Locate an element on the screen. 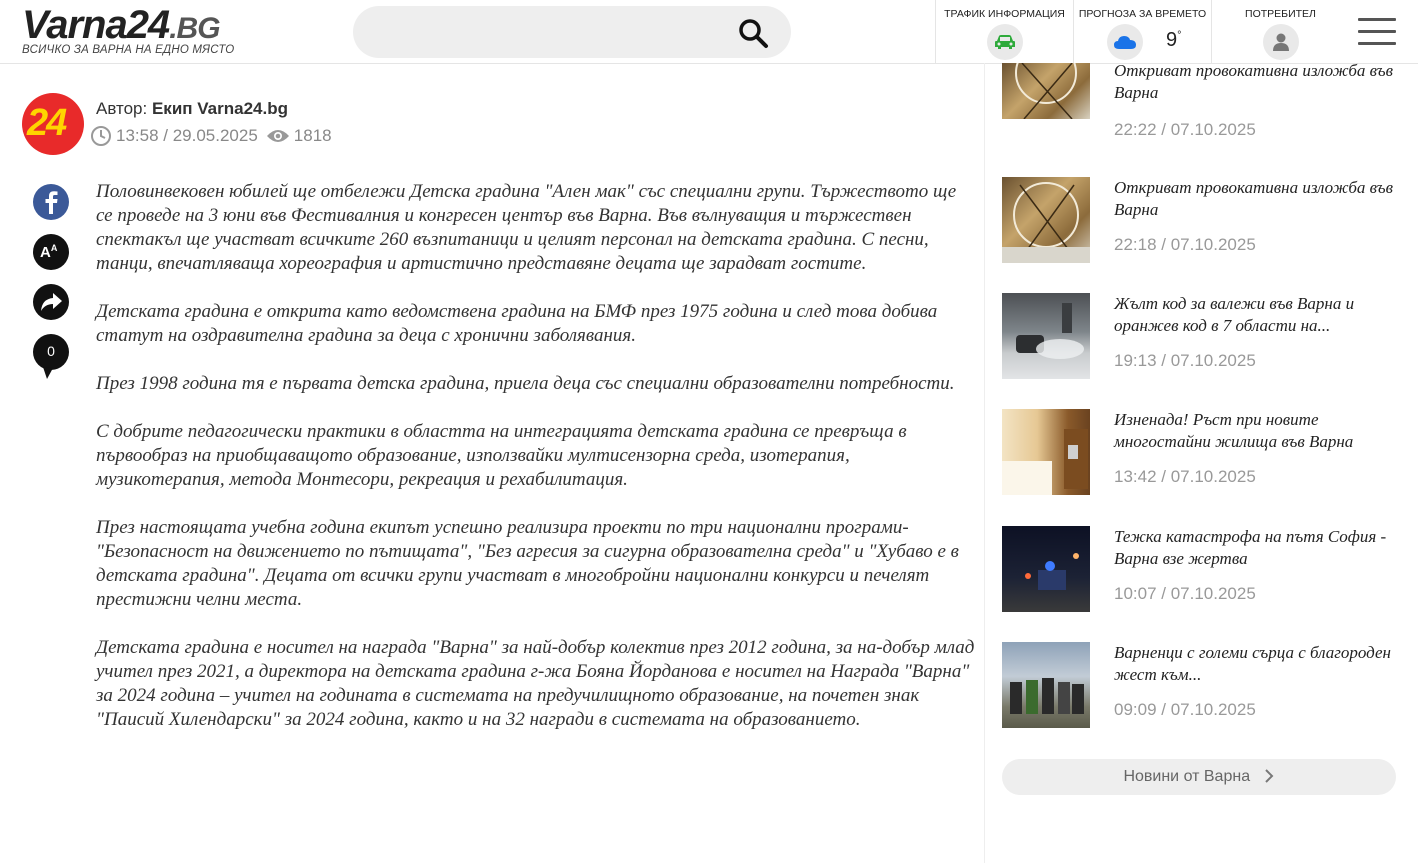 The width and height of the screenshot is (1418, 863). font-size-icon: AA is located at coordinates (49, 252).